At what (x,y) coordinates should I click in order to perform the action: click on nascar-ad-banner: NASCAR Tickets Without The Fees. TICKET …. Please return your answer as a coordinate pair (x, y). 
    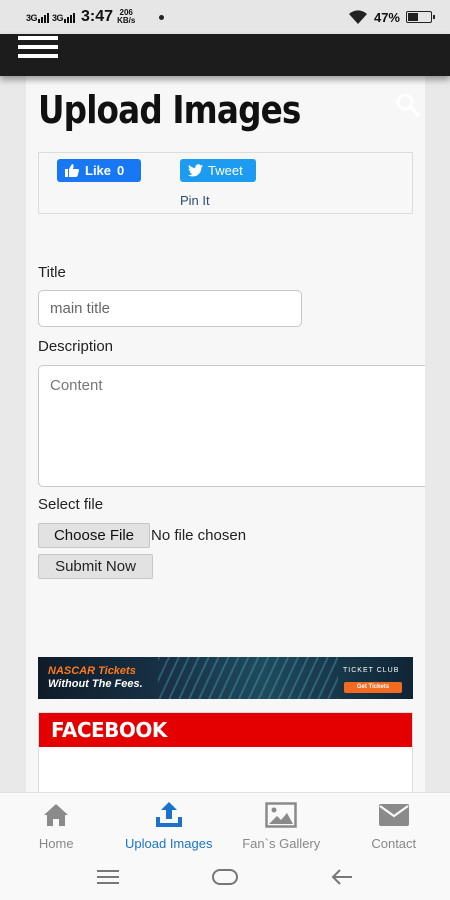
    Looking at the image, I should click on (225, 678).